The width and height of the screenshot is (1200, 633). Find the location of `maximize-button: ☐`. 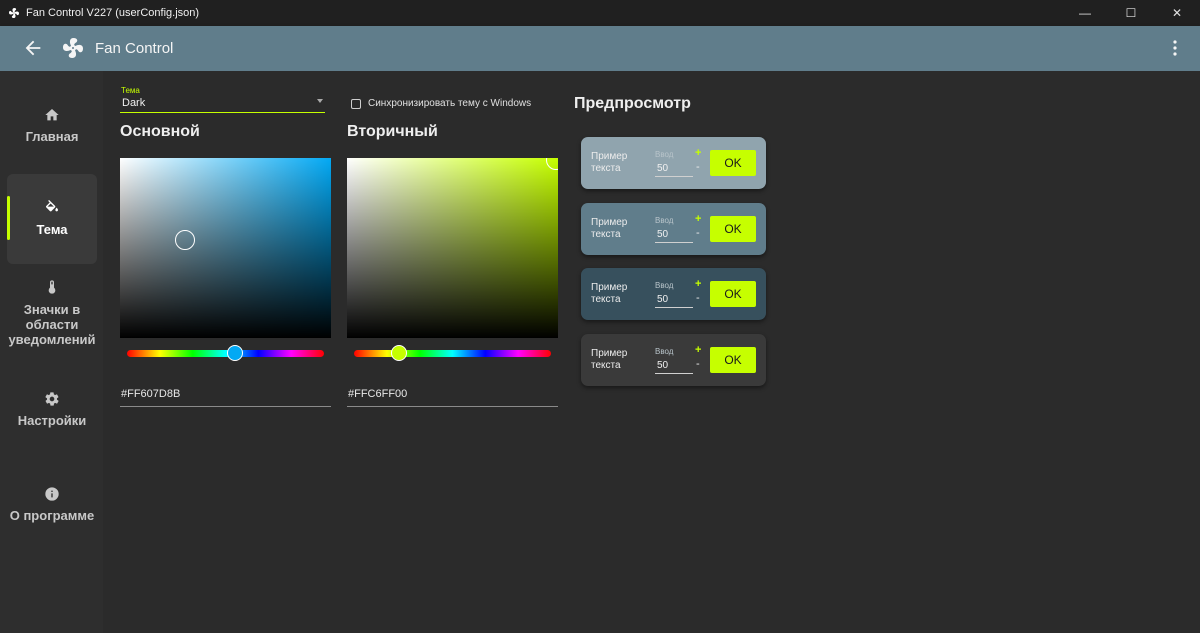

maximize-button: ☐ is located at coordinates (1131, 13).